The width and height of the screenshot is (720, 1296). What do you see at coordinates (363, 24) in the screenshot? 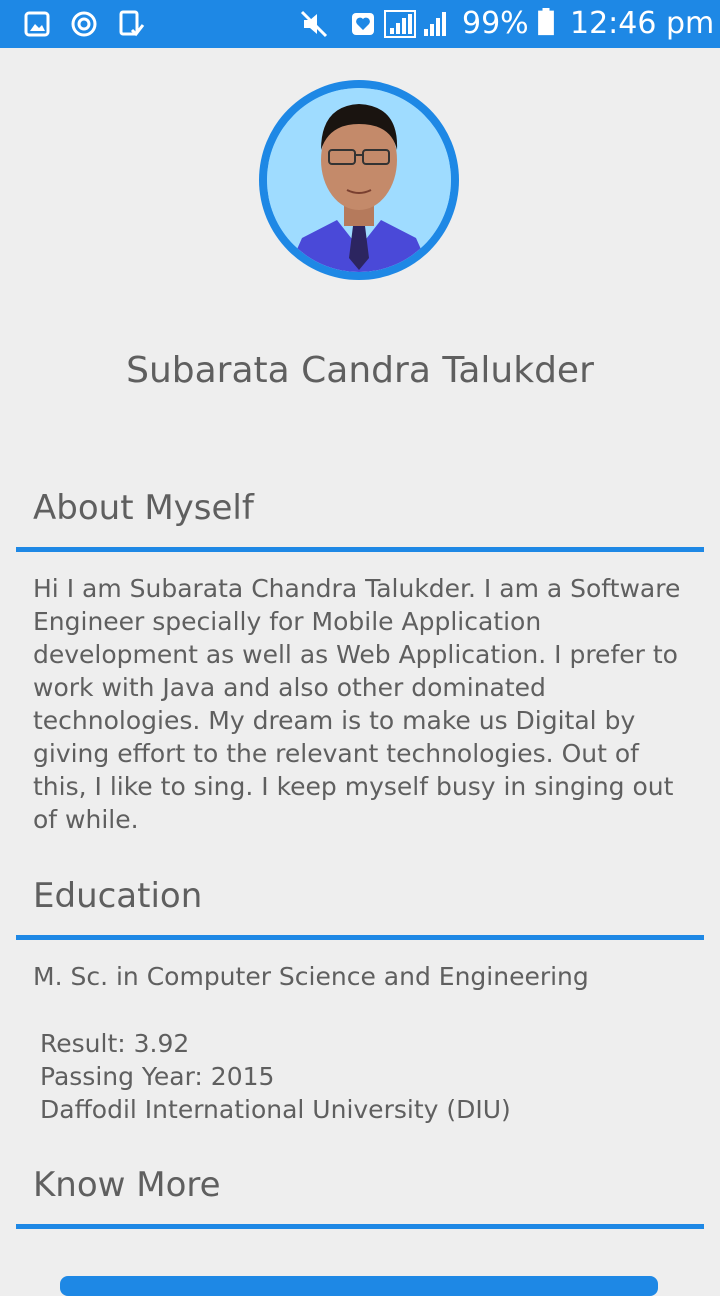
I see `heart-status-icon` at bounding box center [363, 24].